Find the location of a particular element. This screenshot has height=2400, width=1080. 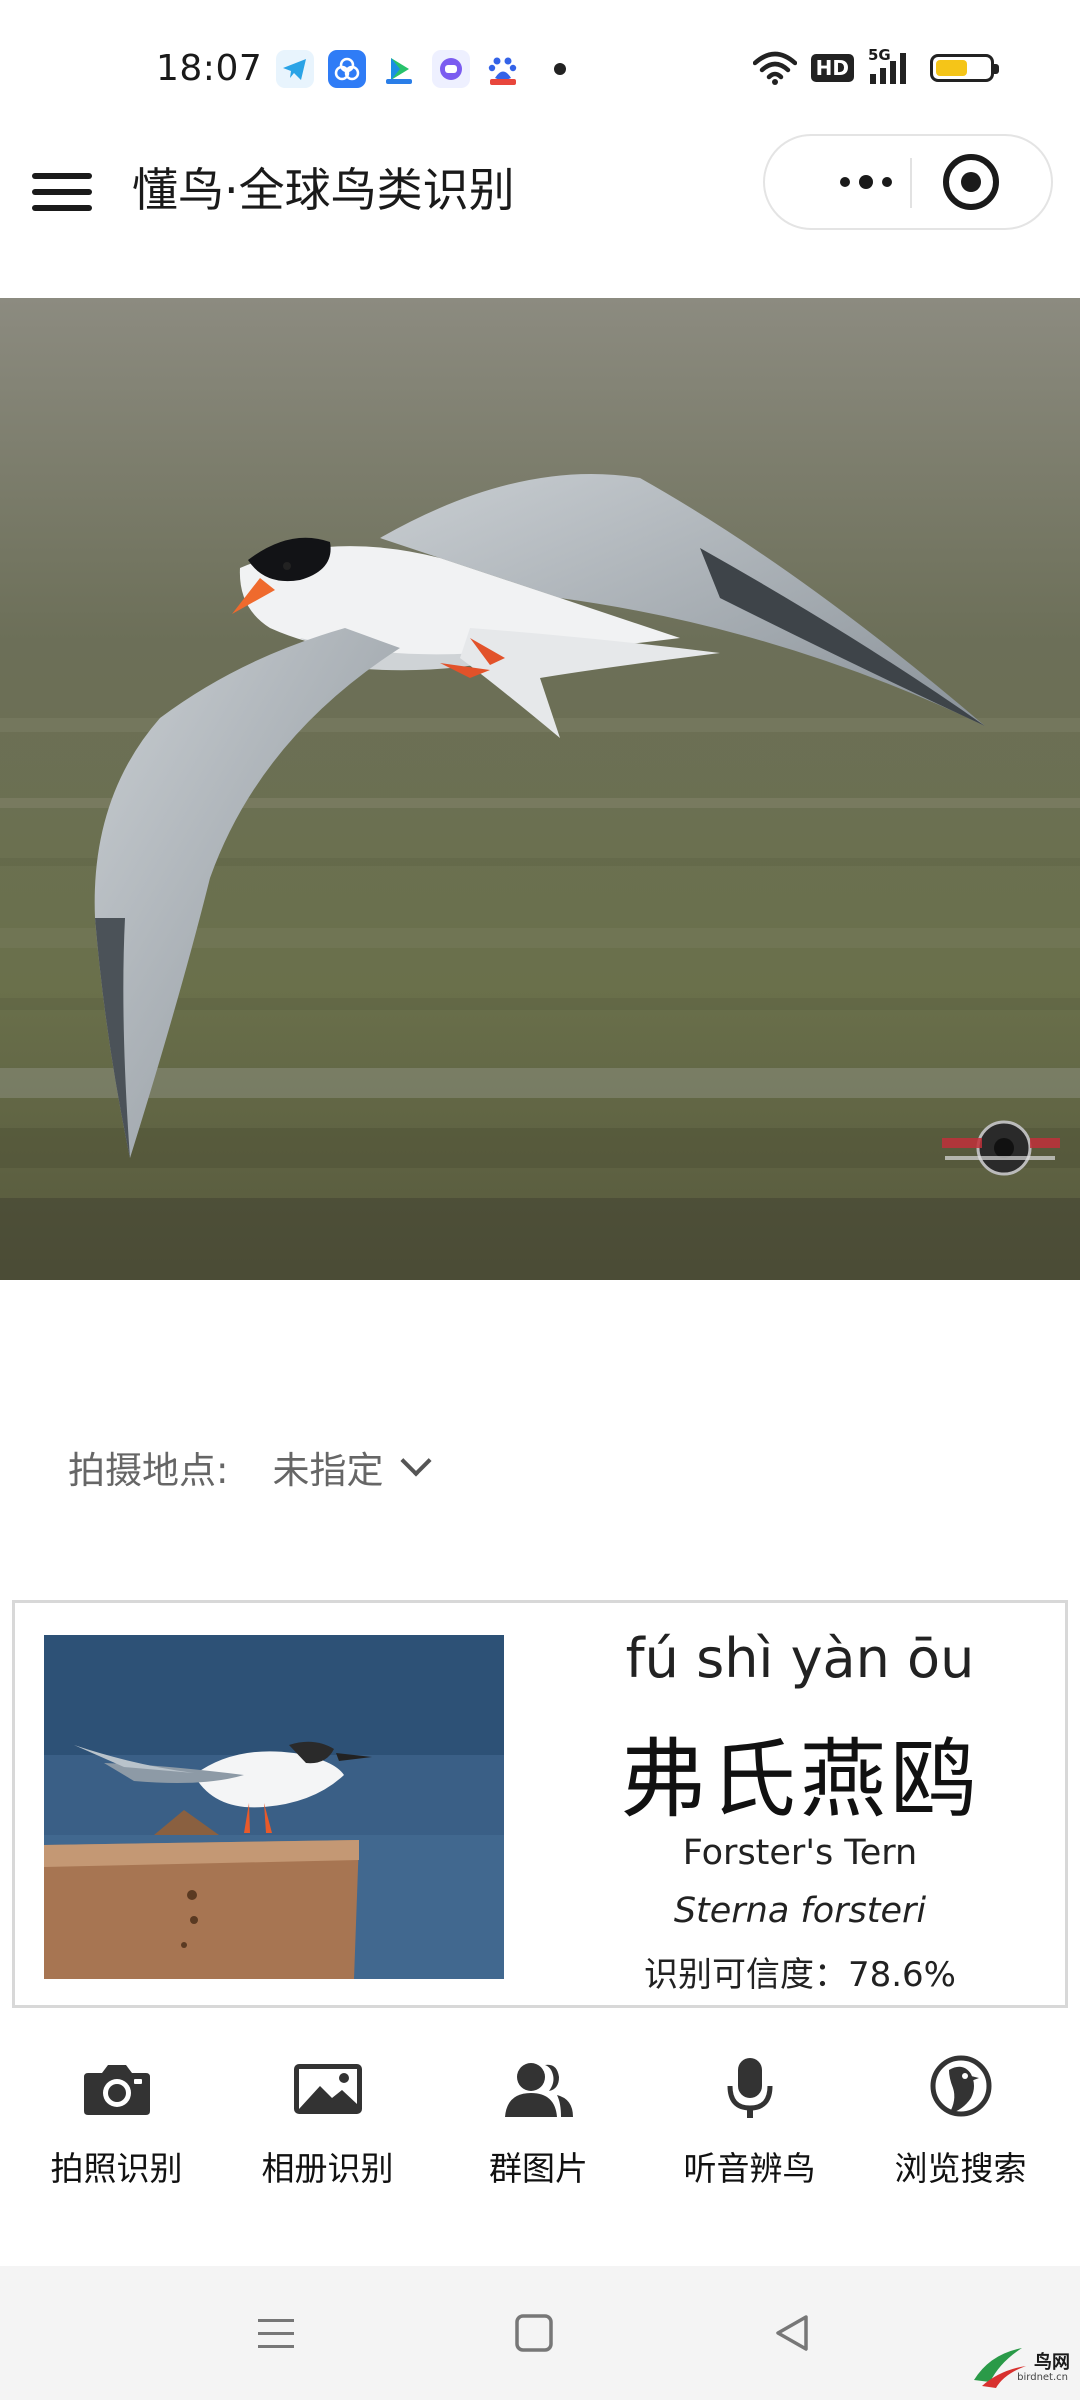

capsule-menu is located at coordinates (908, 182).